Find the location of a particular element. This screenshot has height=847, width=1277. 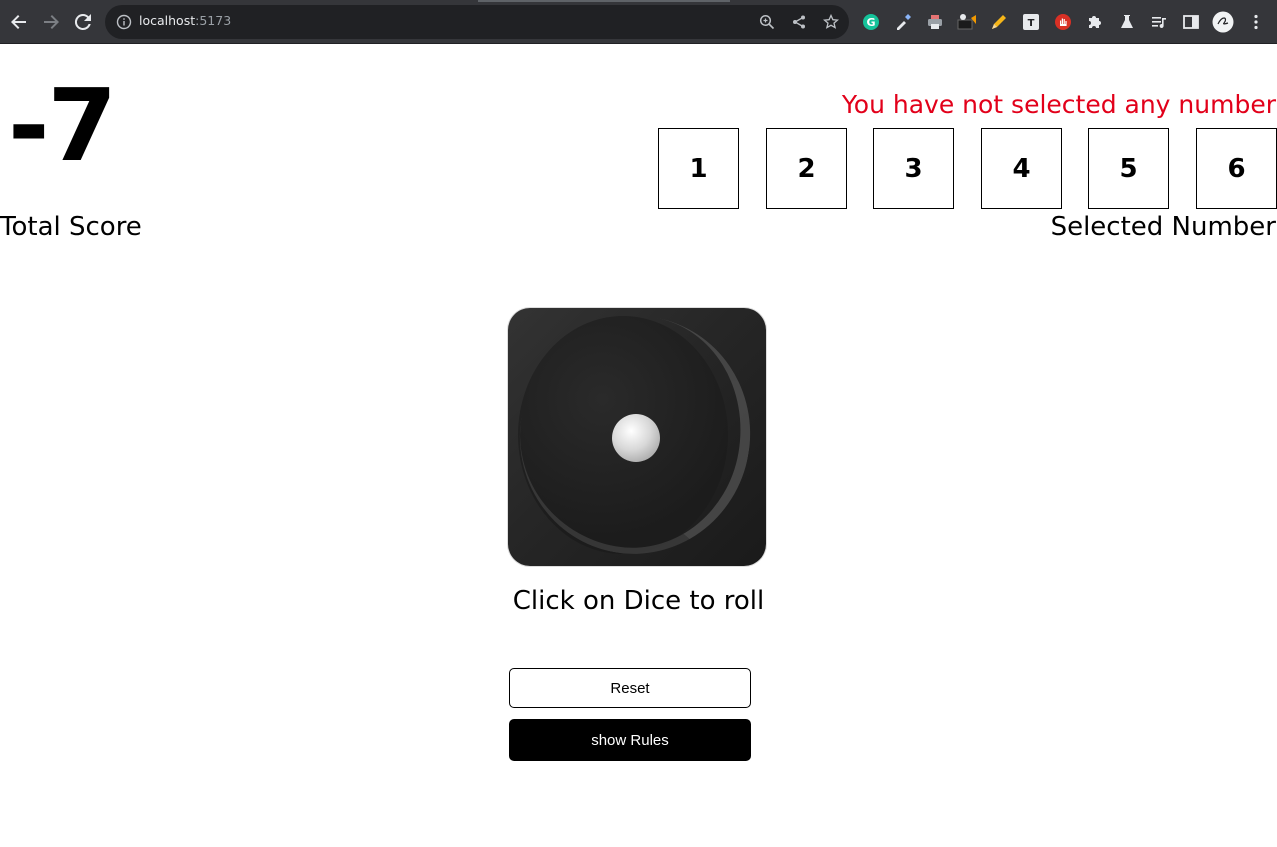

side-panel-icon is located at coordinates (1191, 22).